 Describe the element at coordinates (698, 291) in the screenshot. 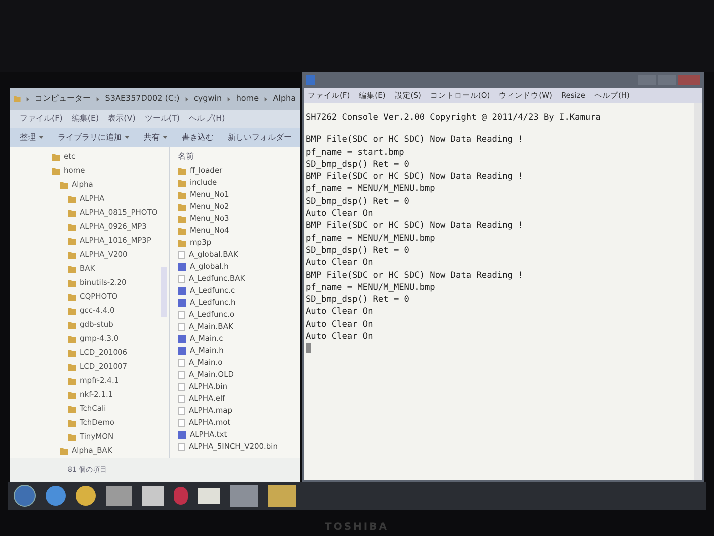

I see `scrollbar` at that location.